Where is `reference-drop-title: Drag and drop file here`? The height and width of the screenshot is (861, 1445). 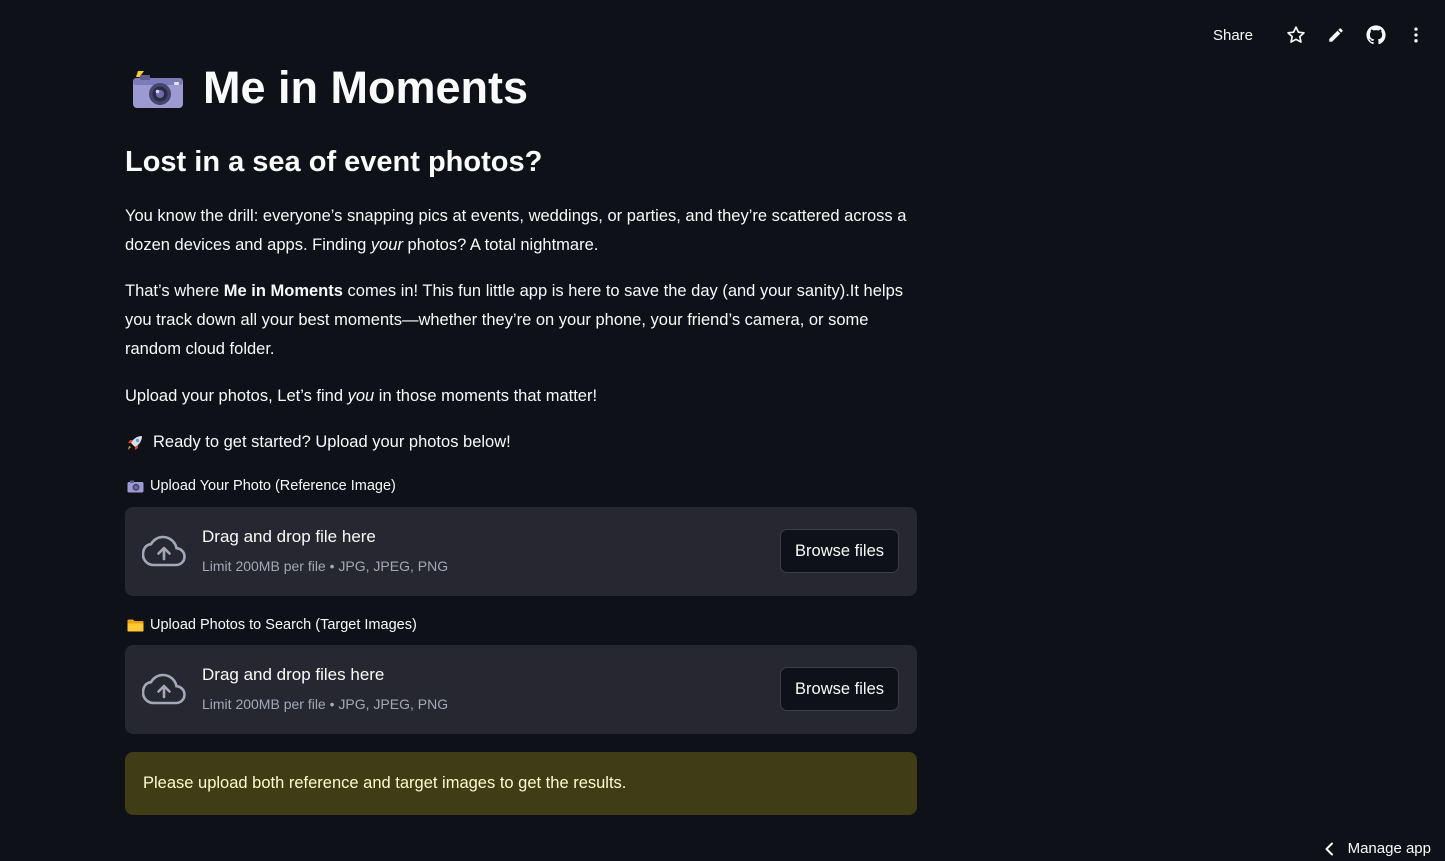
reference-drop-title: Drag and drop file here is located at coordinates (289, 536).